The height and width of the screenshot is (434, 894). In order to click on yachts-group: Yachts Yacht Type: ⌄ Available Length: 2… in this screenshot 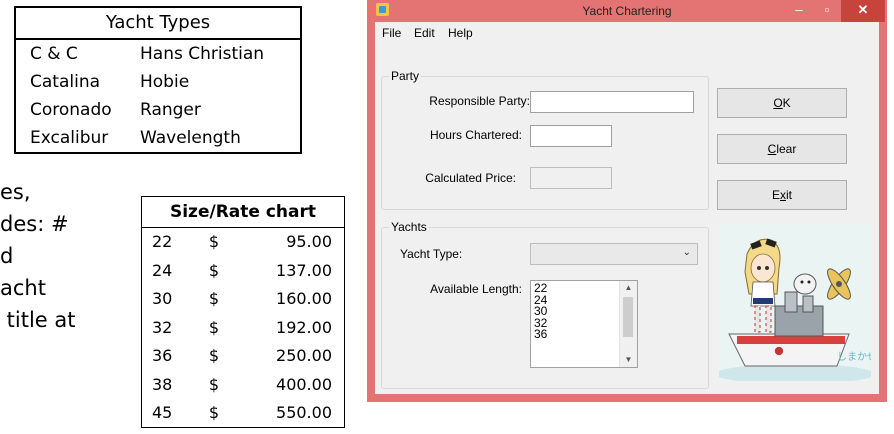, I will do `click(545, 304)`.